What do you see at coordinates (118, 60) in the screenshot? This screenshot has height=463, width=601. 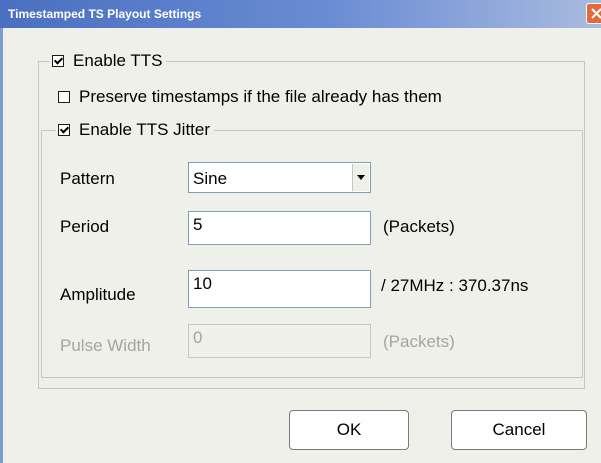 I see `enable-tts-label: Enable TTS` at bounding box center [118, 60].